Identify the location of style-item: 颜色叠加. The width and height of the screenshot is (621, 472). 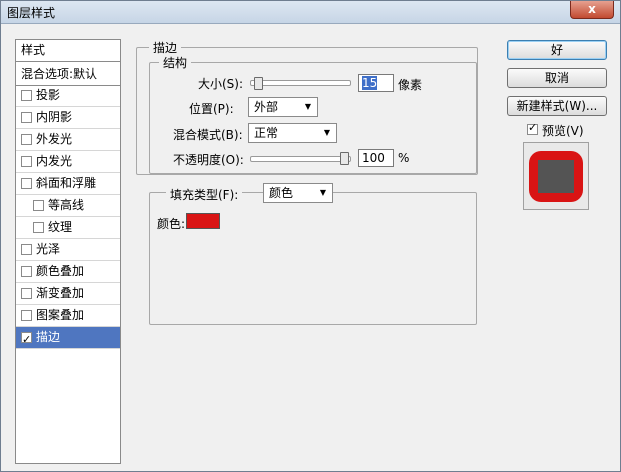
(68, 272).